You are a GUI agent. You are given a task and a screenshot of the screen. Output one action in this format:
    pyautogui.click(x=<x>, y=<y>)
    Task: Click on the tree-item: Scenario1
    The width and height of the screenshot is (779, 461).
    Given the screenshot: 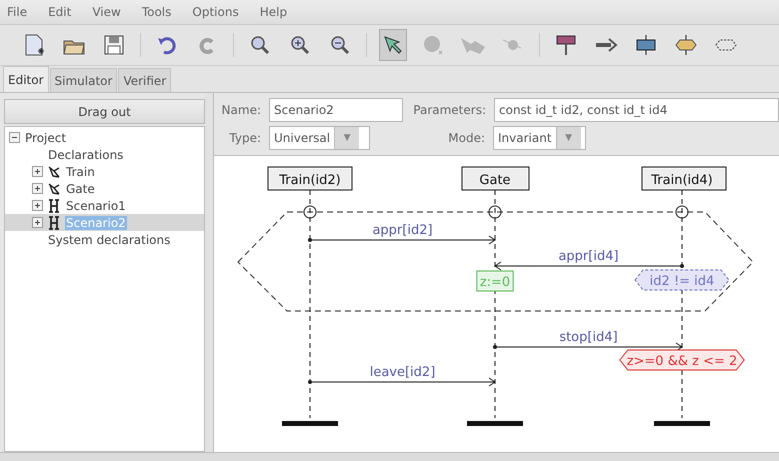 What is the action you would take?
    pyautogui.click(x=96, y=205)
    